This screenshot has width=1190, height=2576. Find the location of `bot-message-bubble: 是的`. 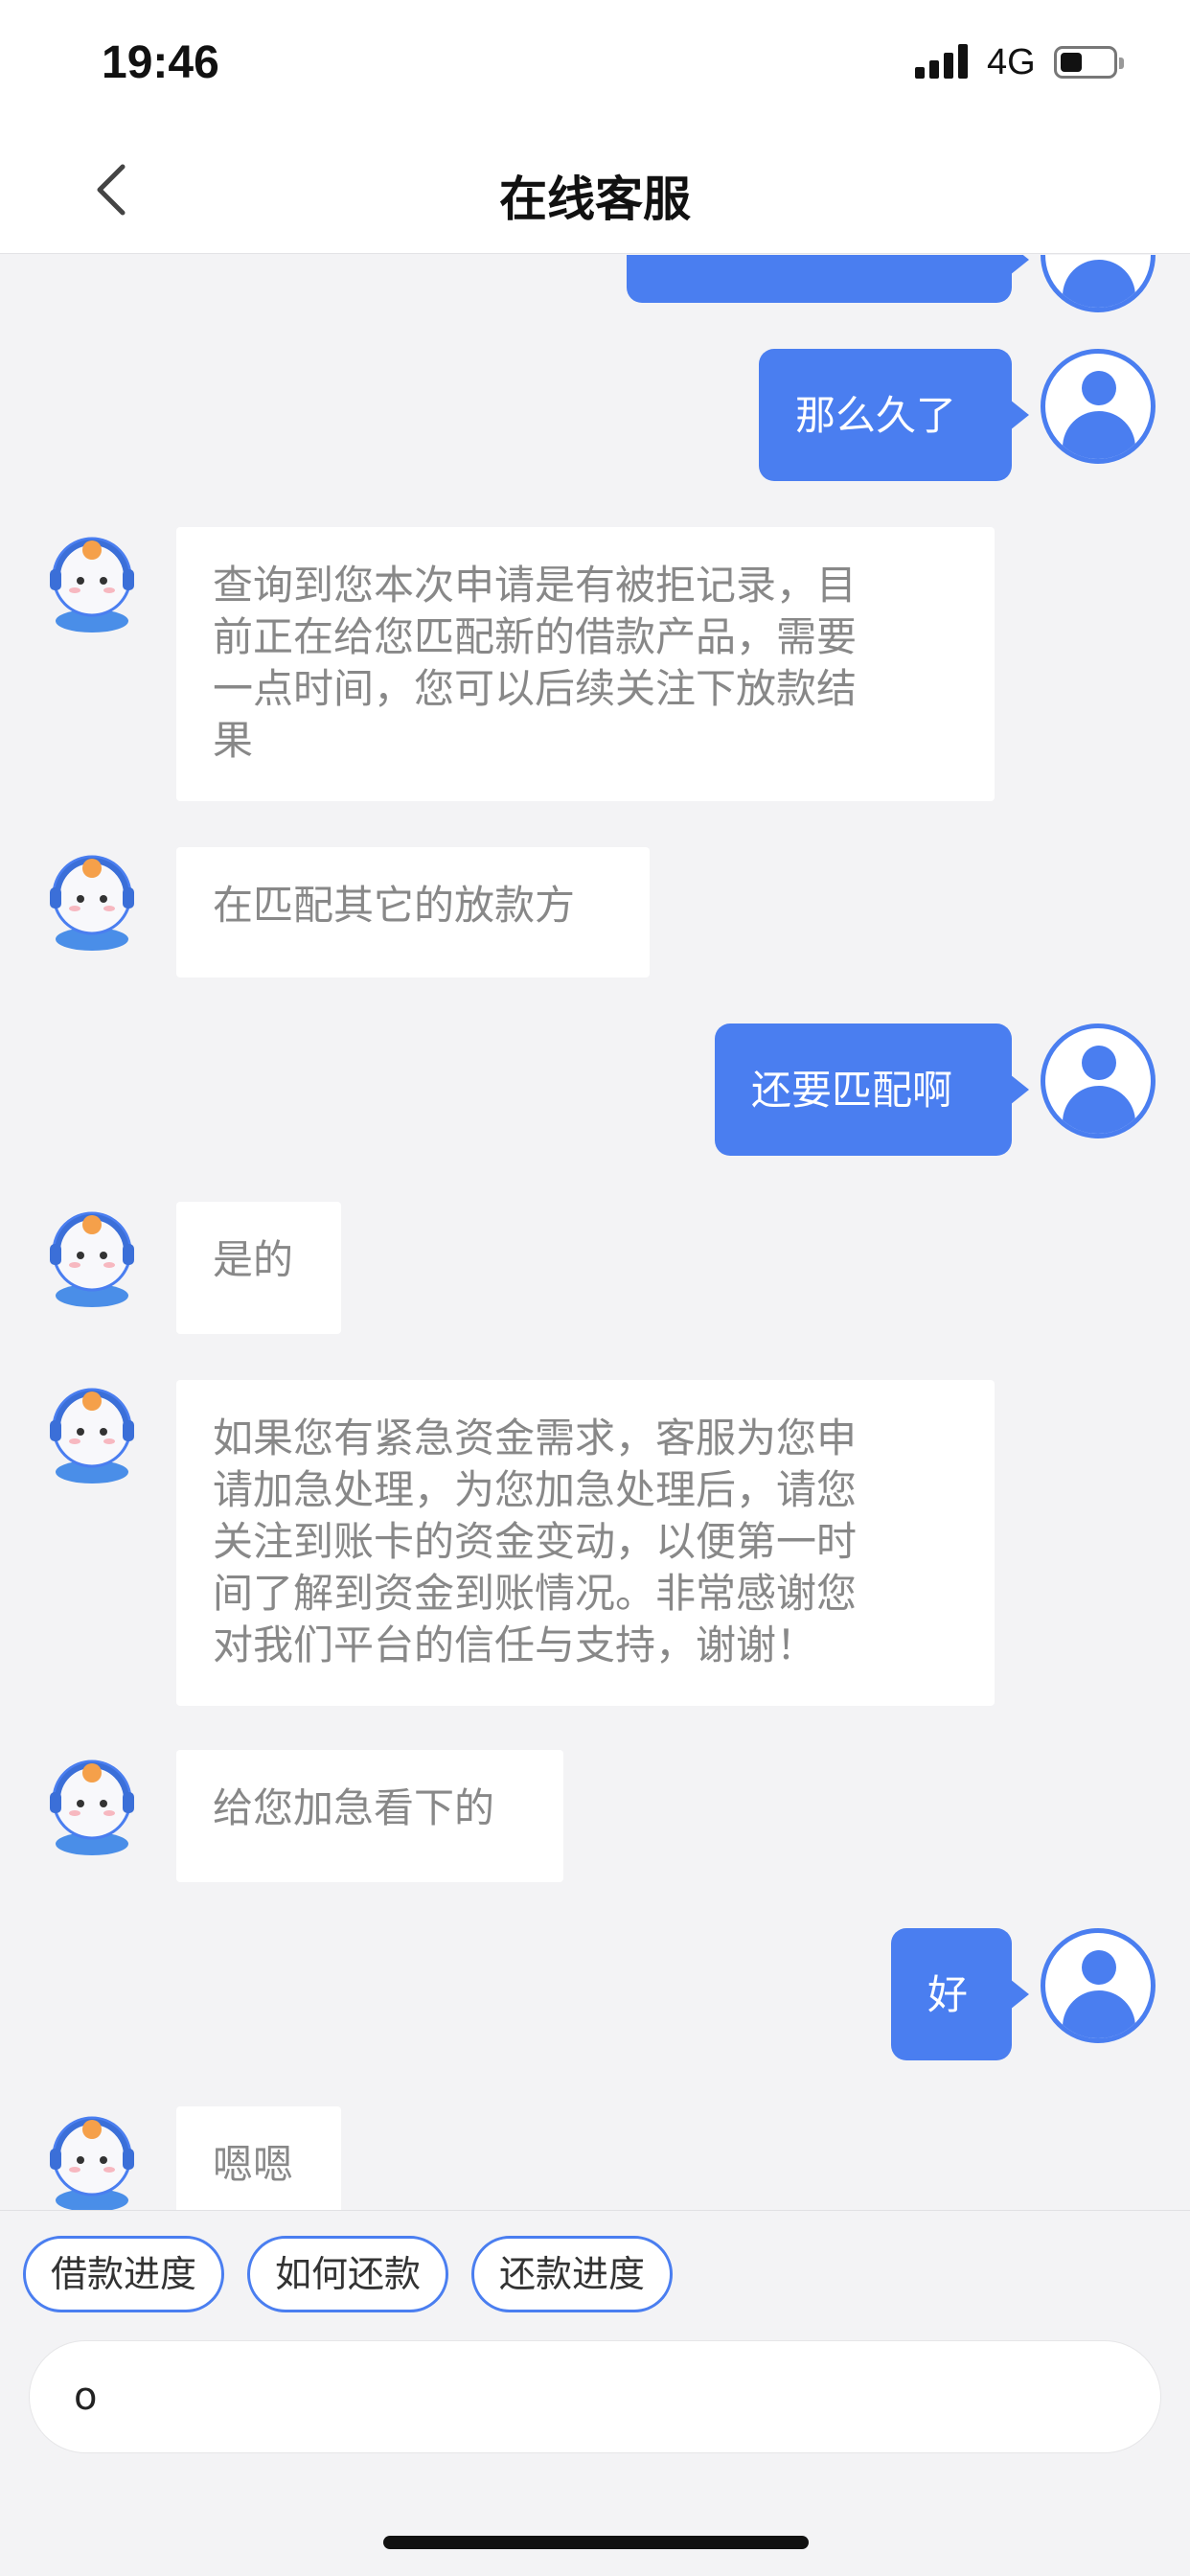

bot-message-bubble: 是的 is located at coordinates (258, 1268).